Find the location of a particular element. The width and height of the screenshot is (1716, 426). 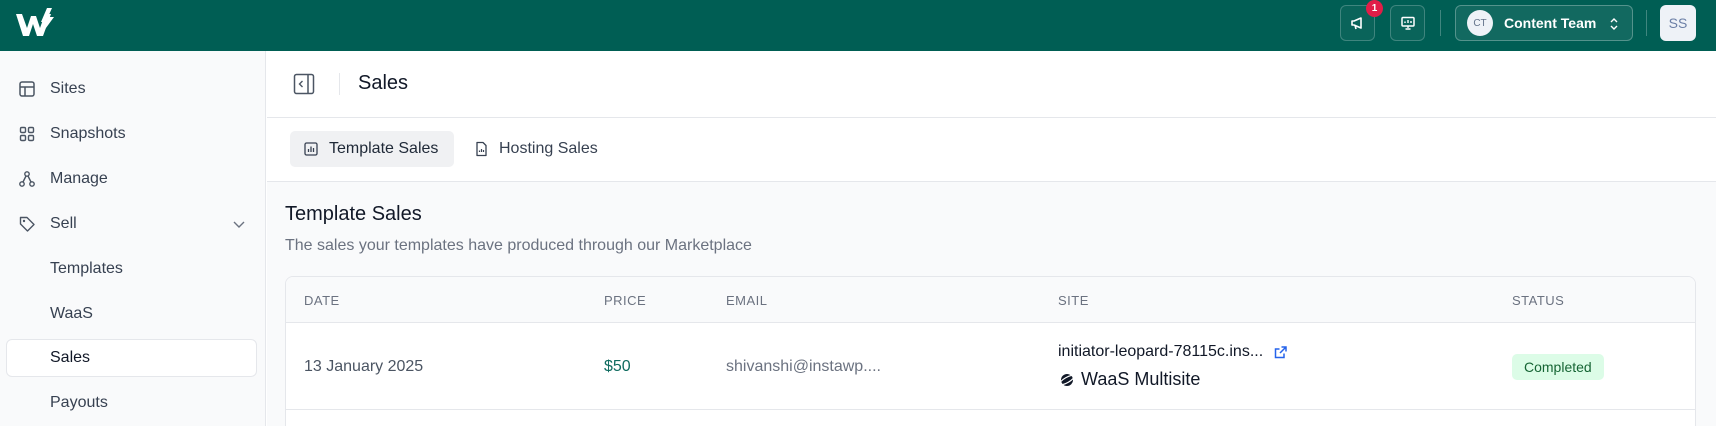

sidebar-item-snapshots: Snapshots is located at coordinates (131, 134).